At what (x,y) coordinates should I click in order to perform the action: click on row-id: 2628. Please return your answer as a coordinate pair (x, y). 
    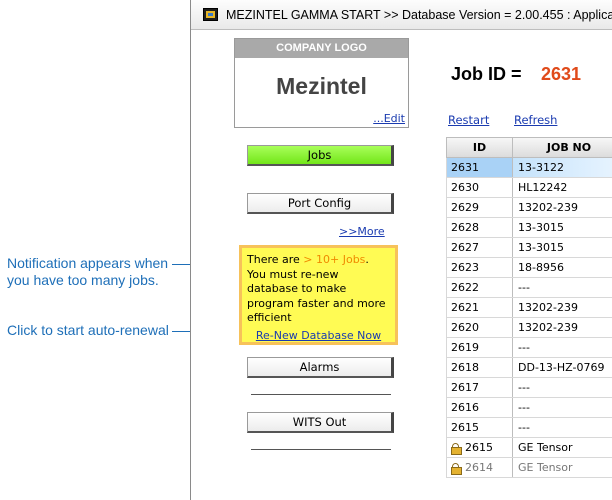
    Looking at the image, I should click on (480, 227).